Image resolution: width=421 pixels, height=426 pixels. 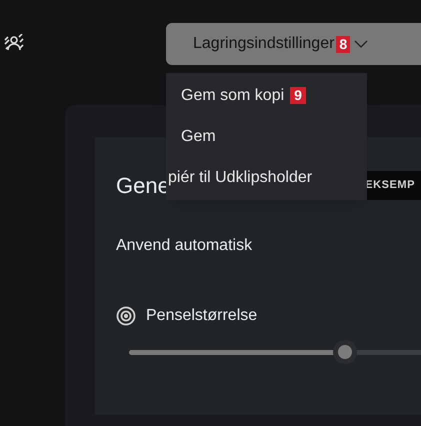 I want to click on menu-item: Gem, so click(x=266, y=136).